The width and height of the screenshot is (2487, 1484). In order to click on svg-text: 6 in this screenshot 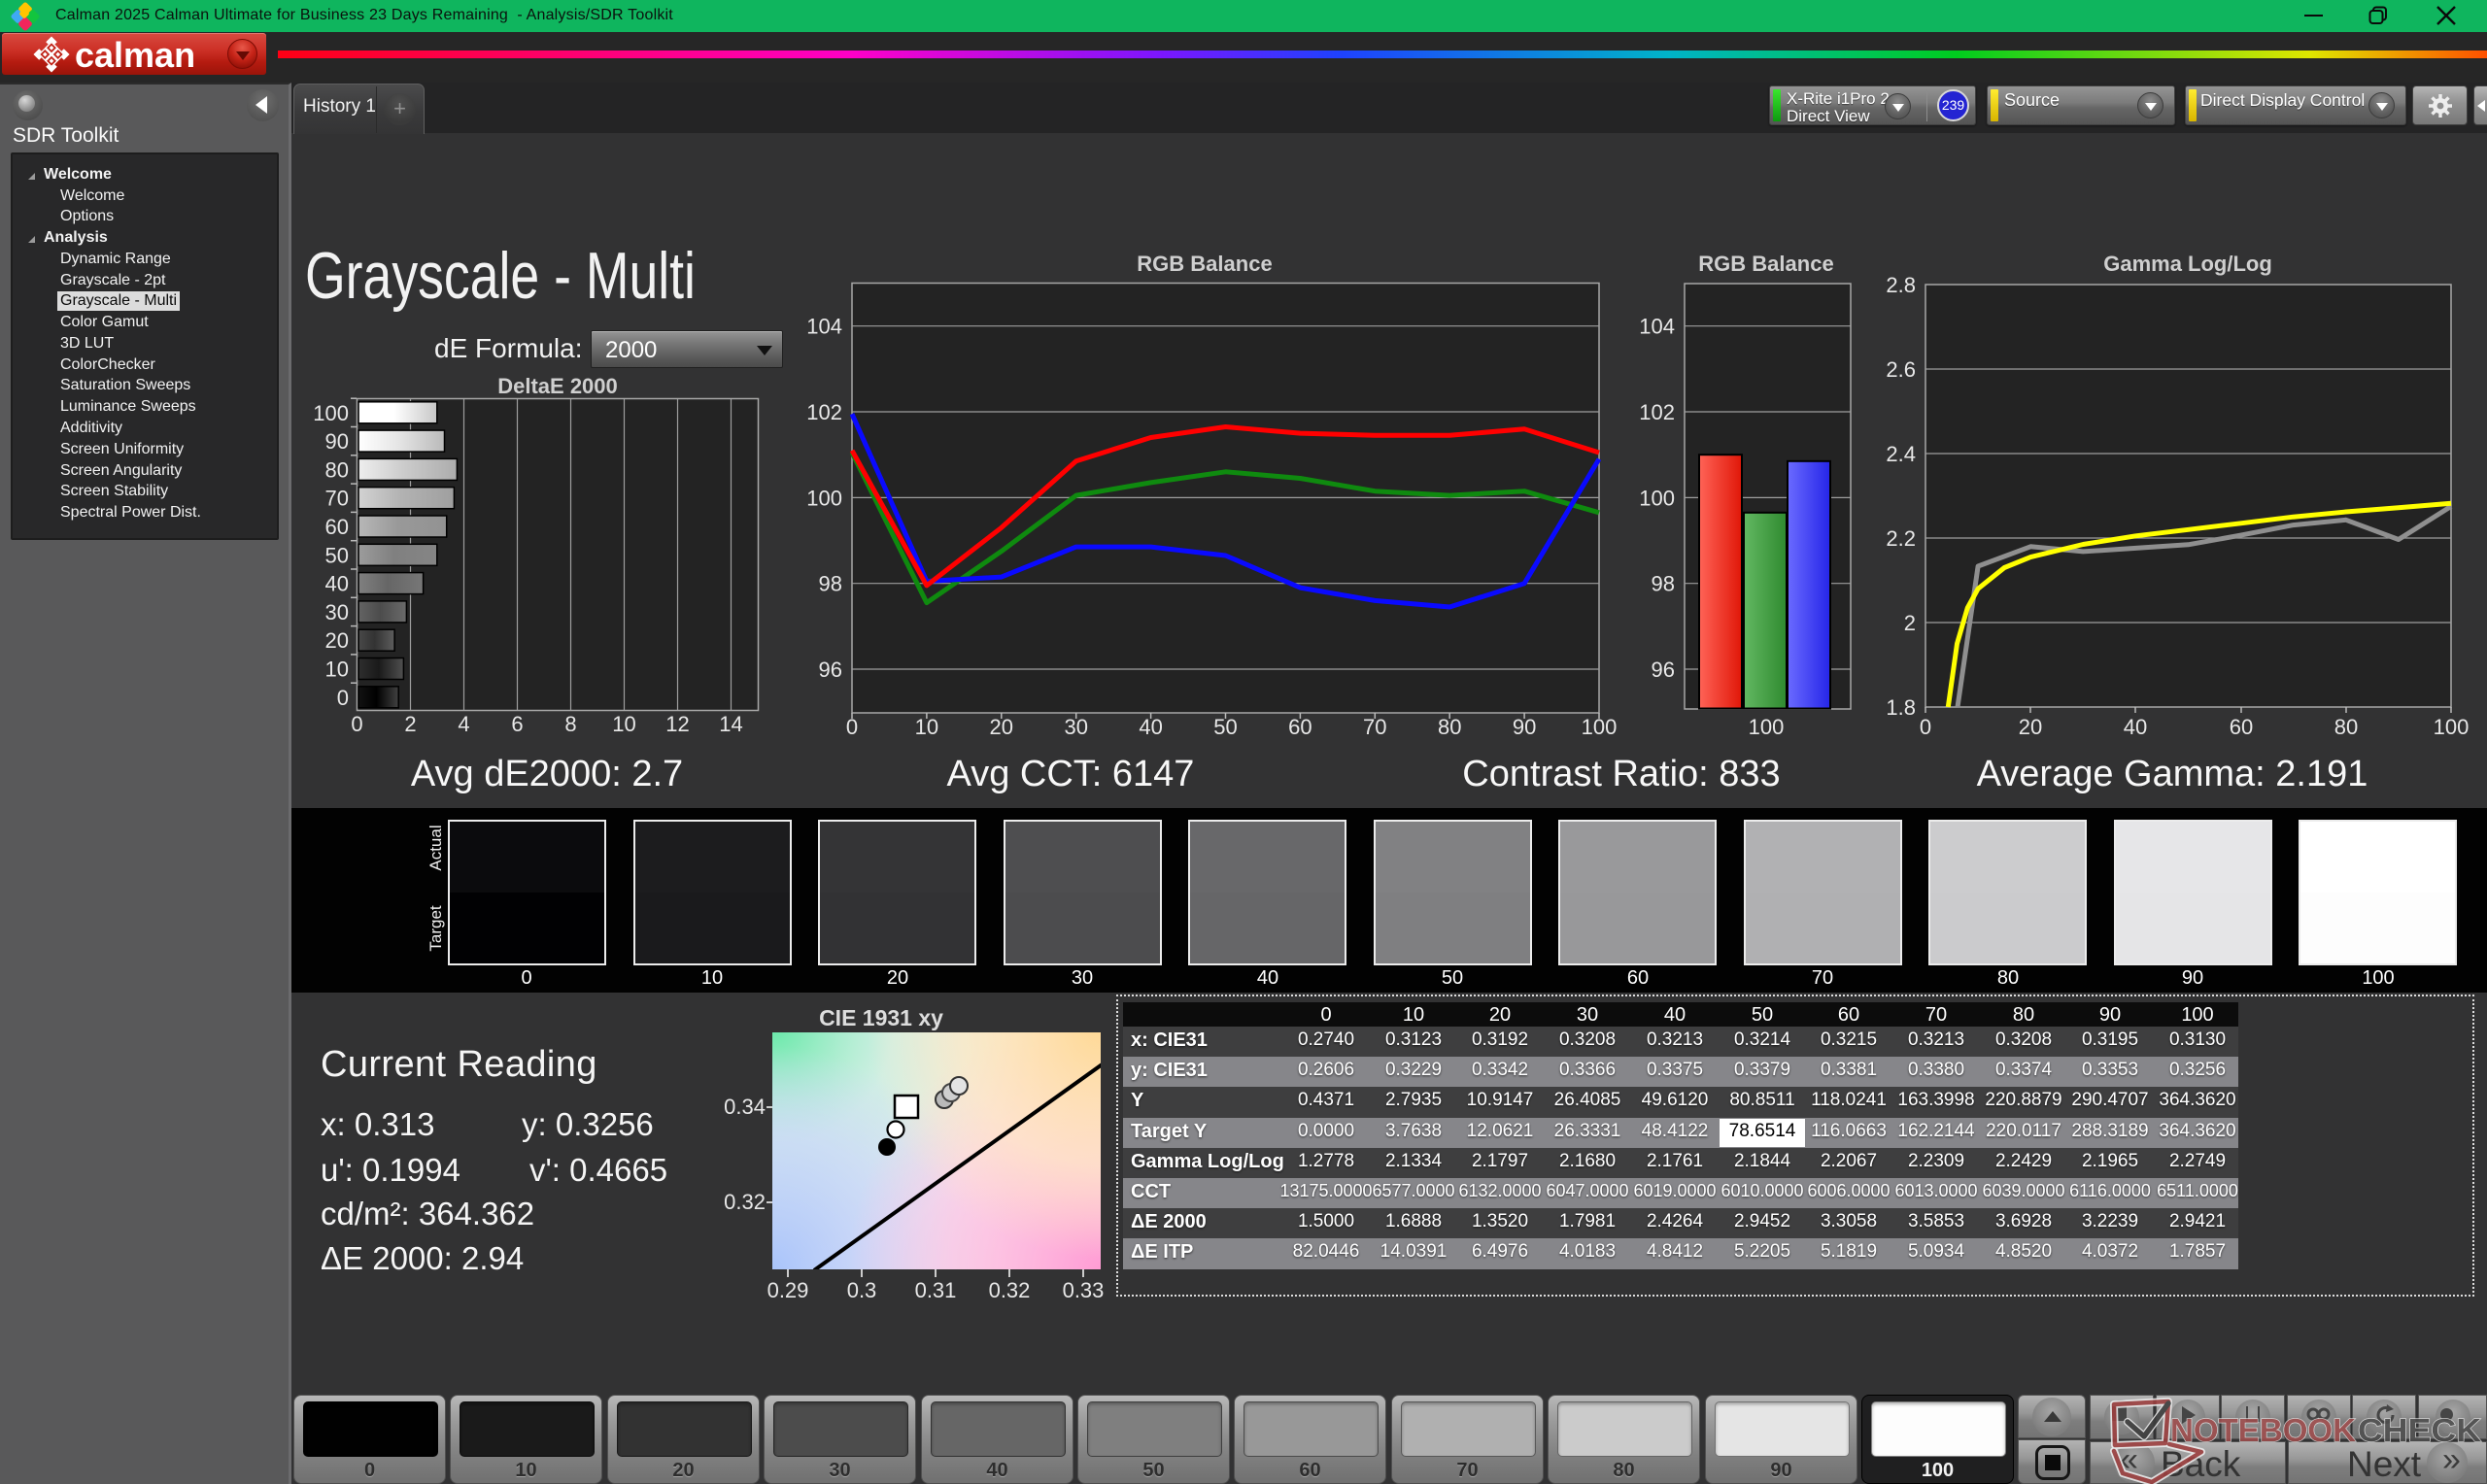, I will do `click(517, 724)`.